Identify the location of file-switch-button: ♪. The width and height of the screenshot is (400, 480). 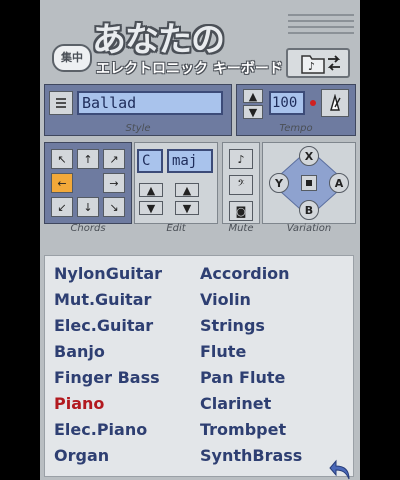
(318, 63).